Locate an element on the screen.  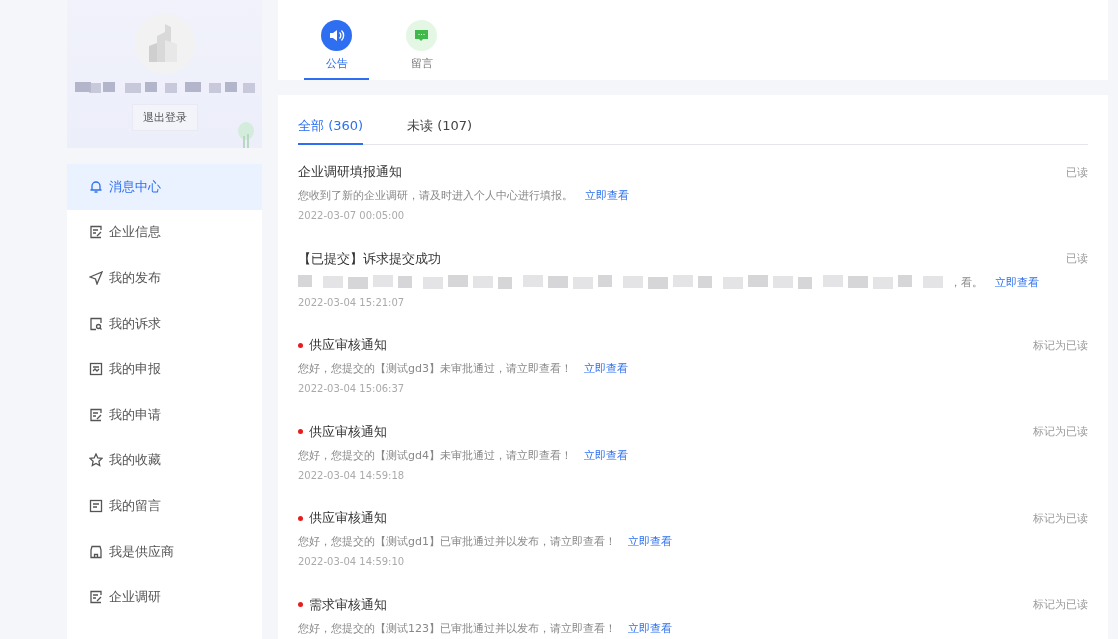
message-title: 企业调研填报通知 is located at coordinates (350, 172).